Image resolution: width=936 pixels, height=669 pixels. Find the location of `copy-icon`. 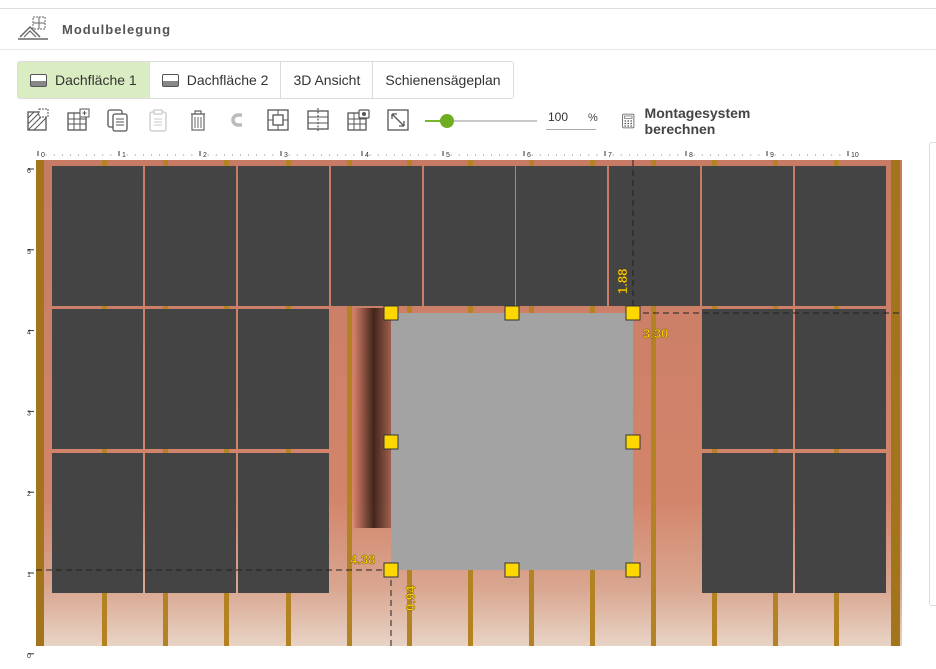

copy-icon is located at coordinates (117, 120).